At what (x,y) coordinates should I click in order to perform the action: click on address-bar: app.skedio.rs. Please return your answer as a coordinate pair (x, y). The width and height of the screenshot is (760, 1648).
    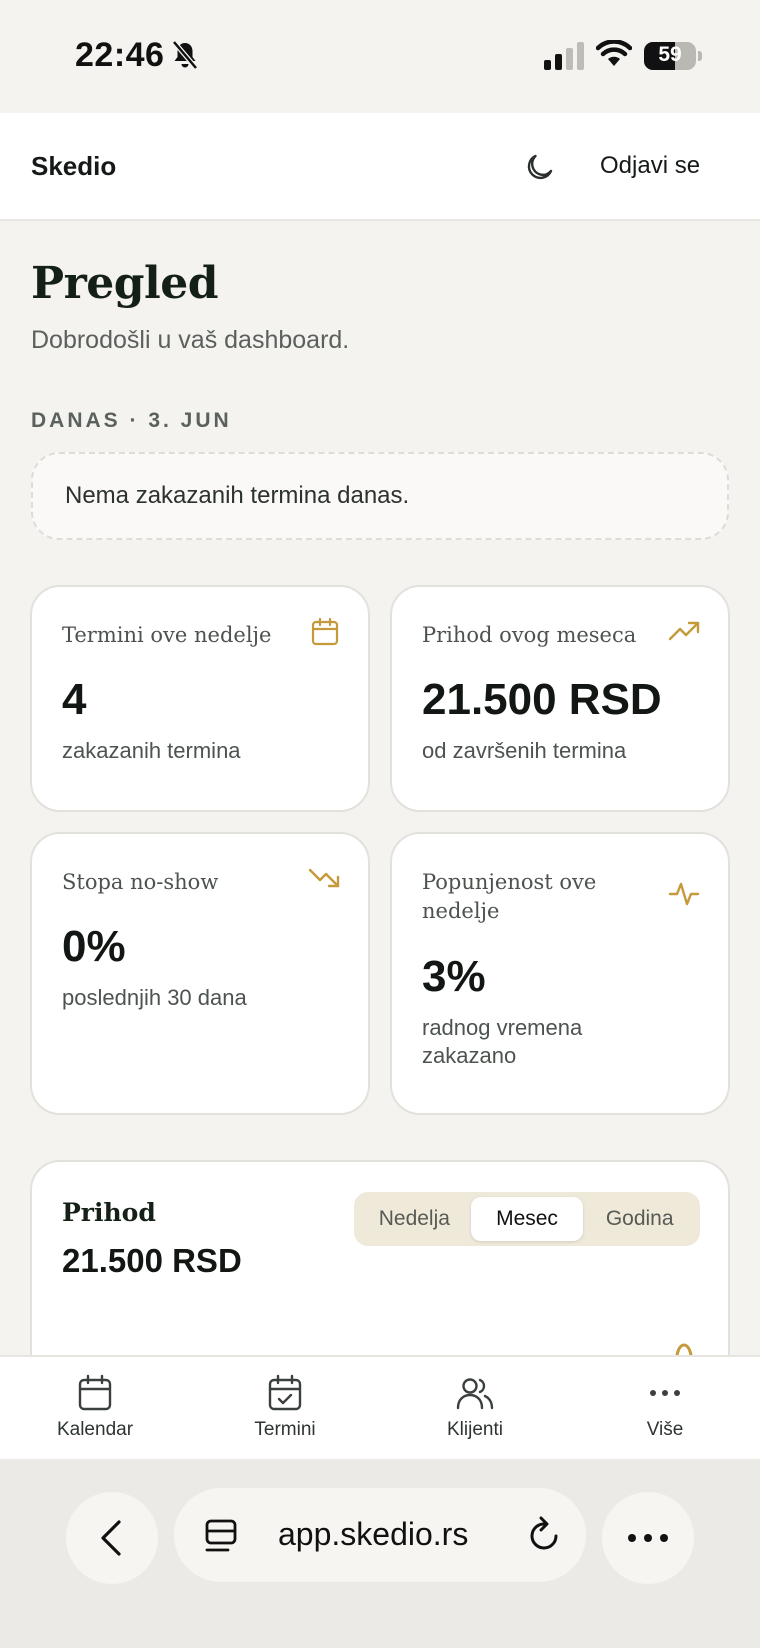
    Looking at the image, I should click on (380, 1535).